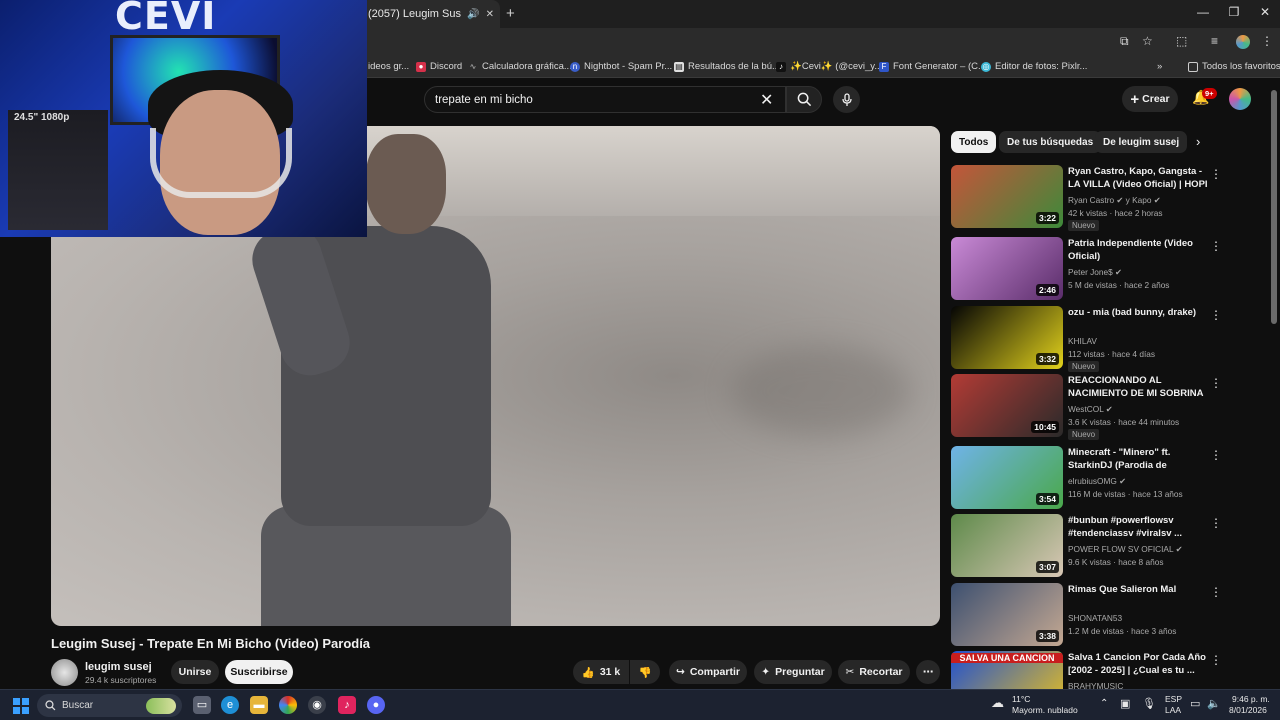 The image size is (1280, 720). Describe the element at coordinates (1114, 200) in the screenshot. I see `recommendation-channel: Ryan Castro ✔ y Kapo ✔` at that location.